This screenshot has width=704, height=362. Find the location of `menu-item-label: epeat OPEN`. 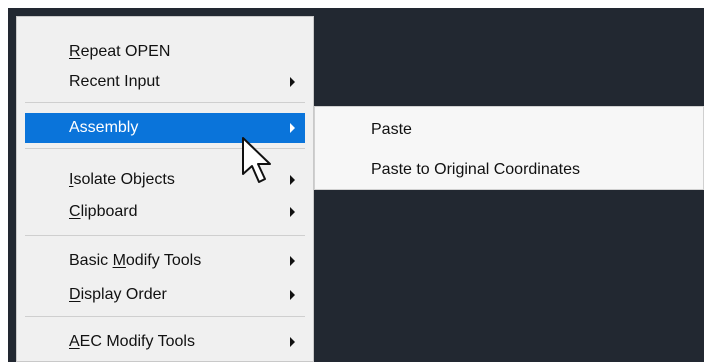

menu-item-label: epeat OPEN is located at coordinates (125, 51).